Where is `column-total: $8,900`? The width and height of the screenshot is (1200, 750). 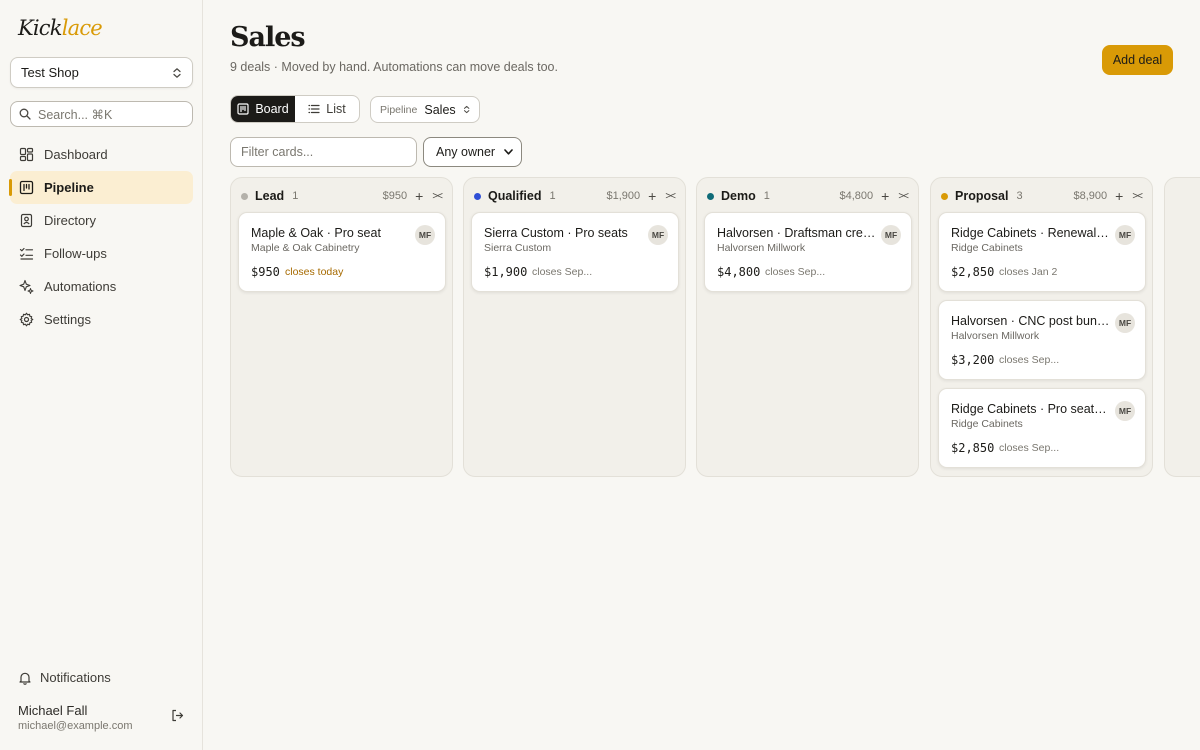
column-total: $8,900 is located at coordinates (1090, 196).